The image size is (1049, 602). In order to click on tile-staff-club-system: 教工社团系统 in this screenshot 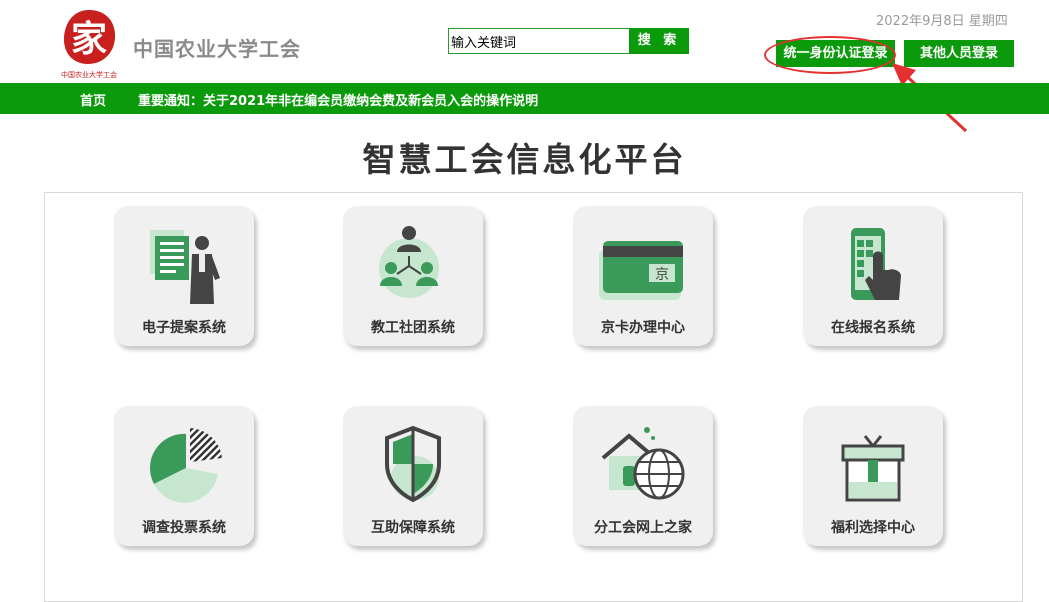, I will do `click(413, 276)`.